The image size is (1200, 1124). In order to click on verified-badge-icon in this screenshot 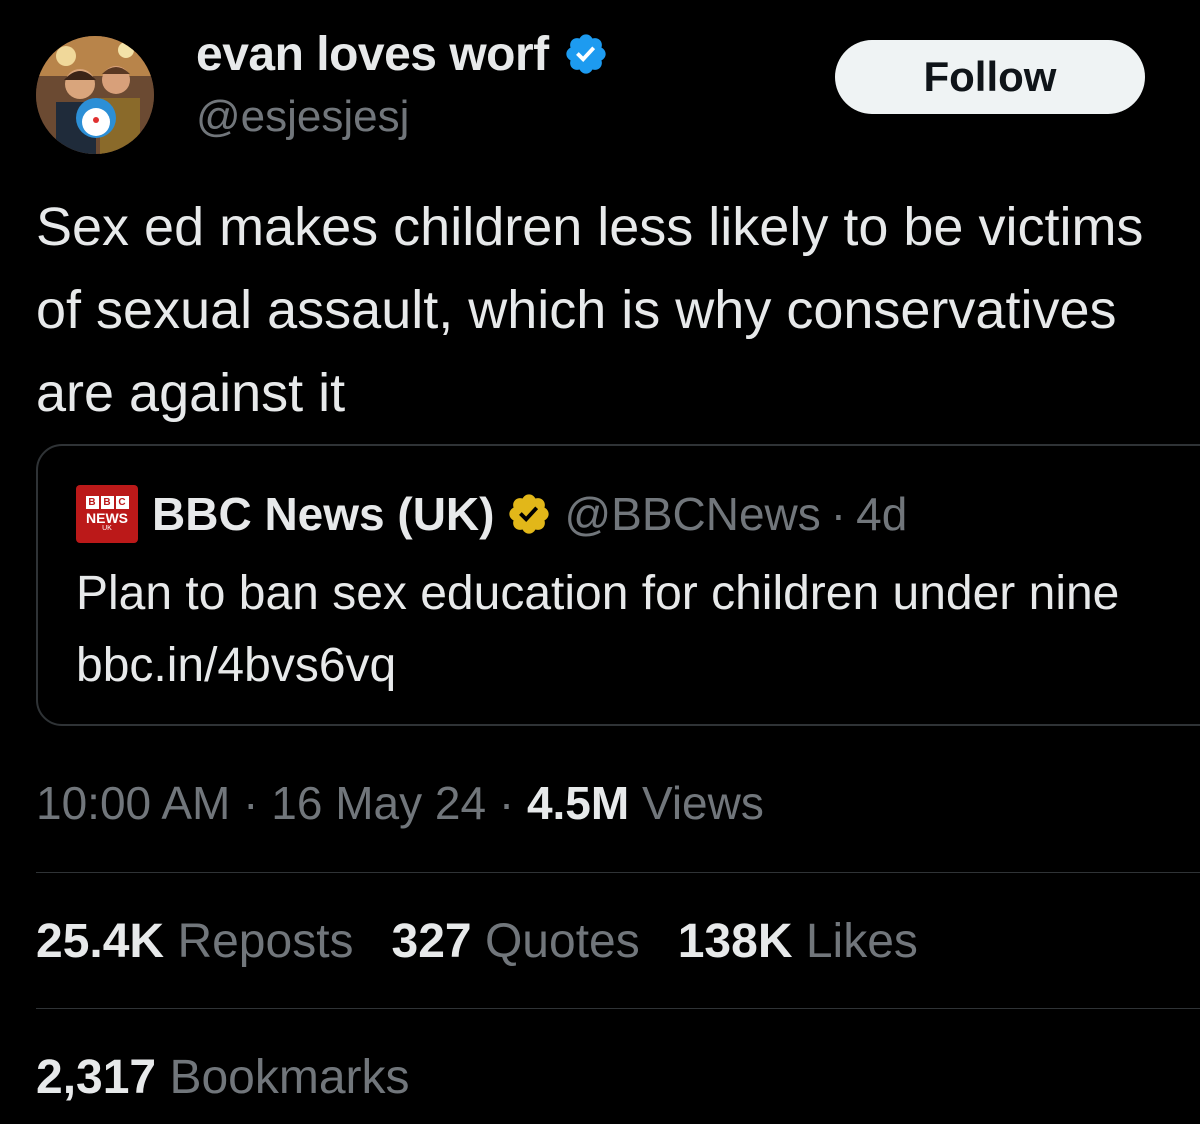, I will do `click(586, 54)`.